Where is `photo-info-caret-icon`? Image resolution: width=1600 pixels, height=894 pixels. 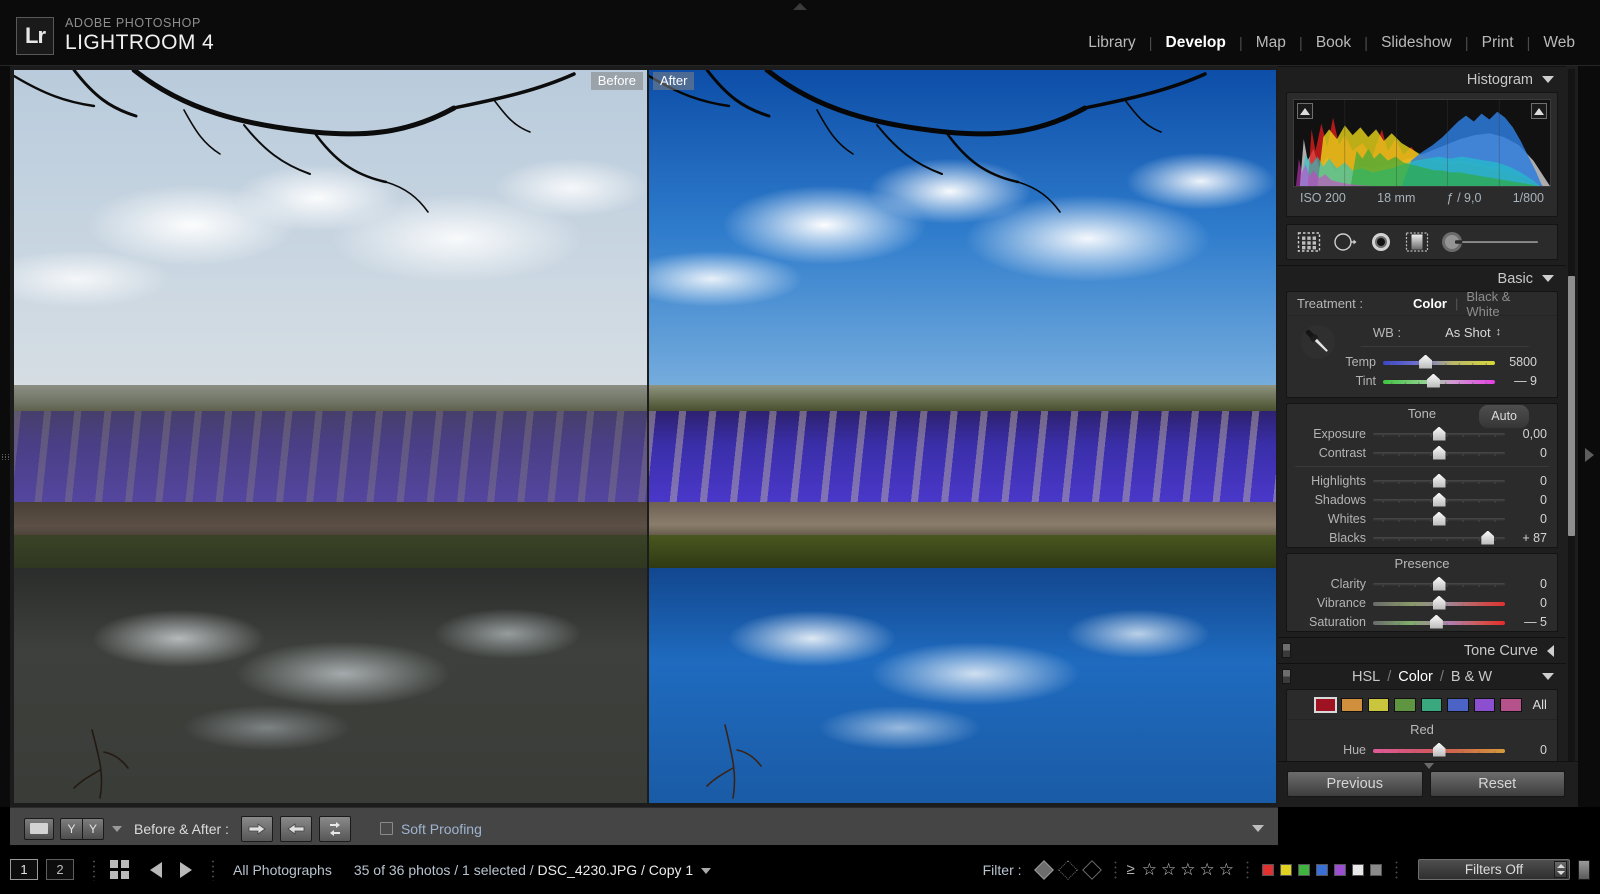 photo-info-caret-icon is located at coordinates (706, 870).